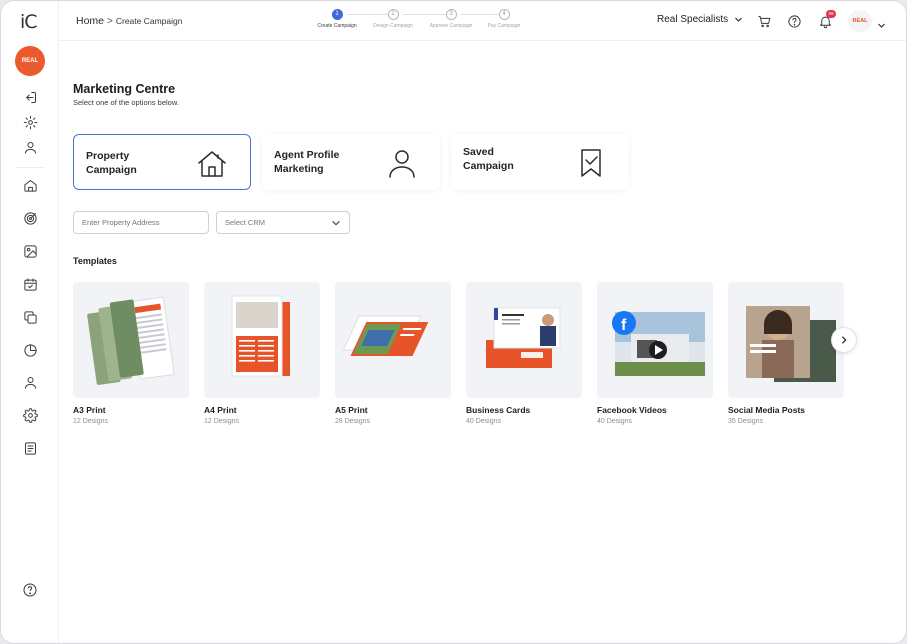  What do you see at coordinates (141, 222) in the screenshot?
I see `property-address-input` at bounding box center [141, 222].